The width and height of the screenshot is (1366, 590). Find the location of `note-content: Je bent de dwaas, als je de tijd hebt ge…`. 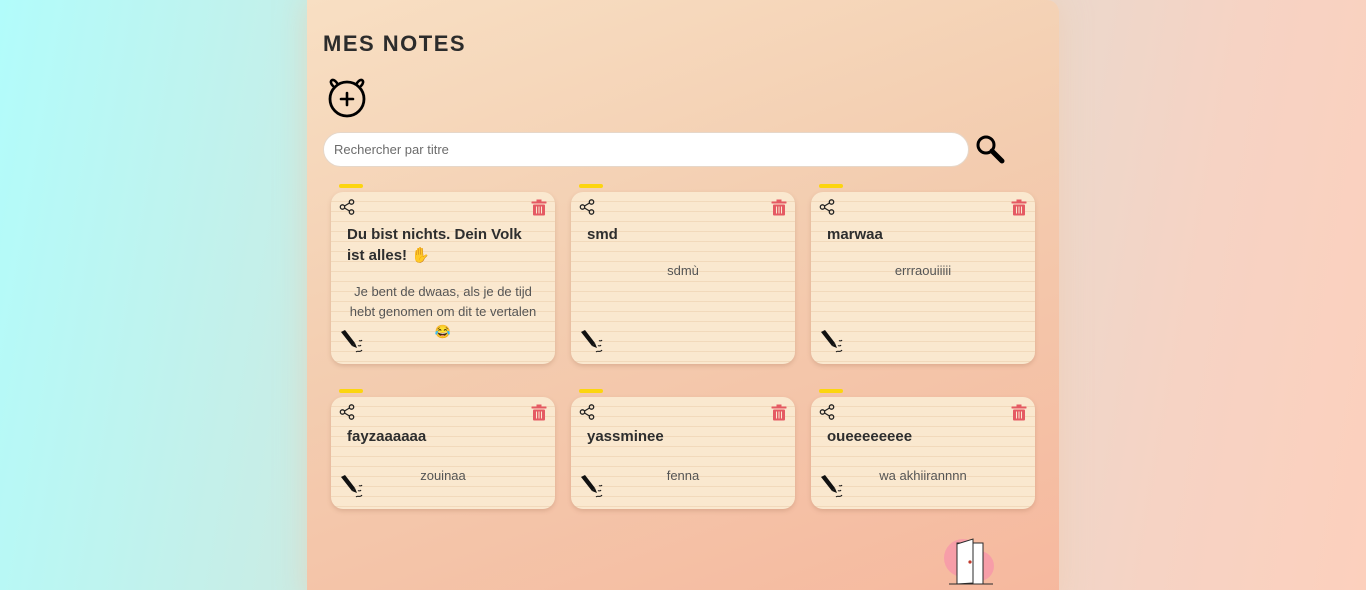

note-content: Je bent de dwaas, als je de tijd hebt ge… is located at coordinates (443, 311).